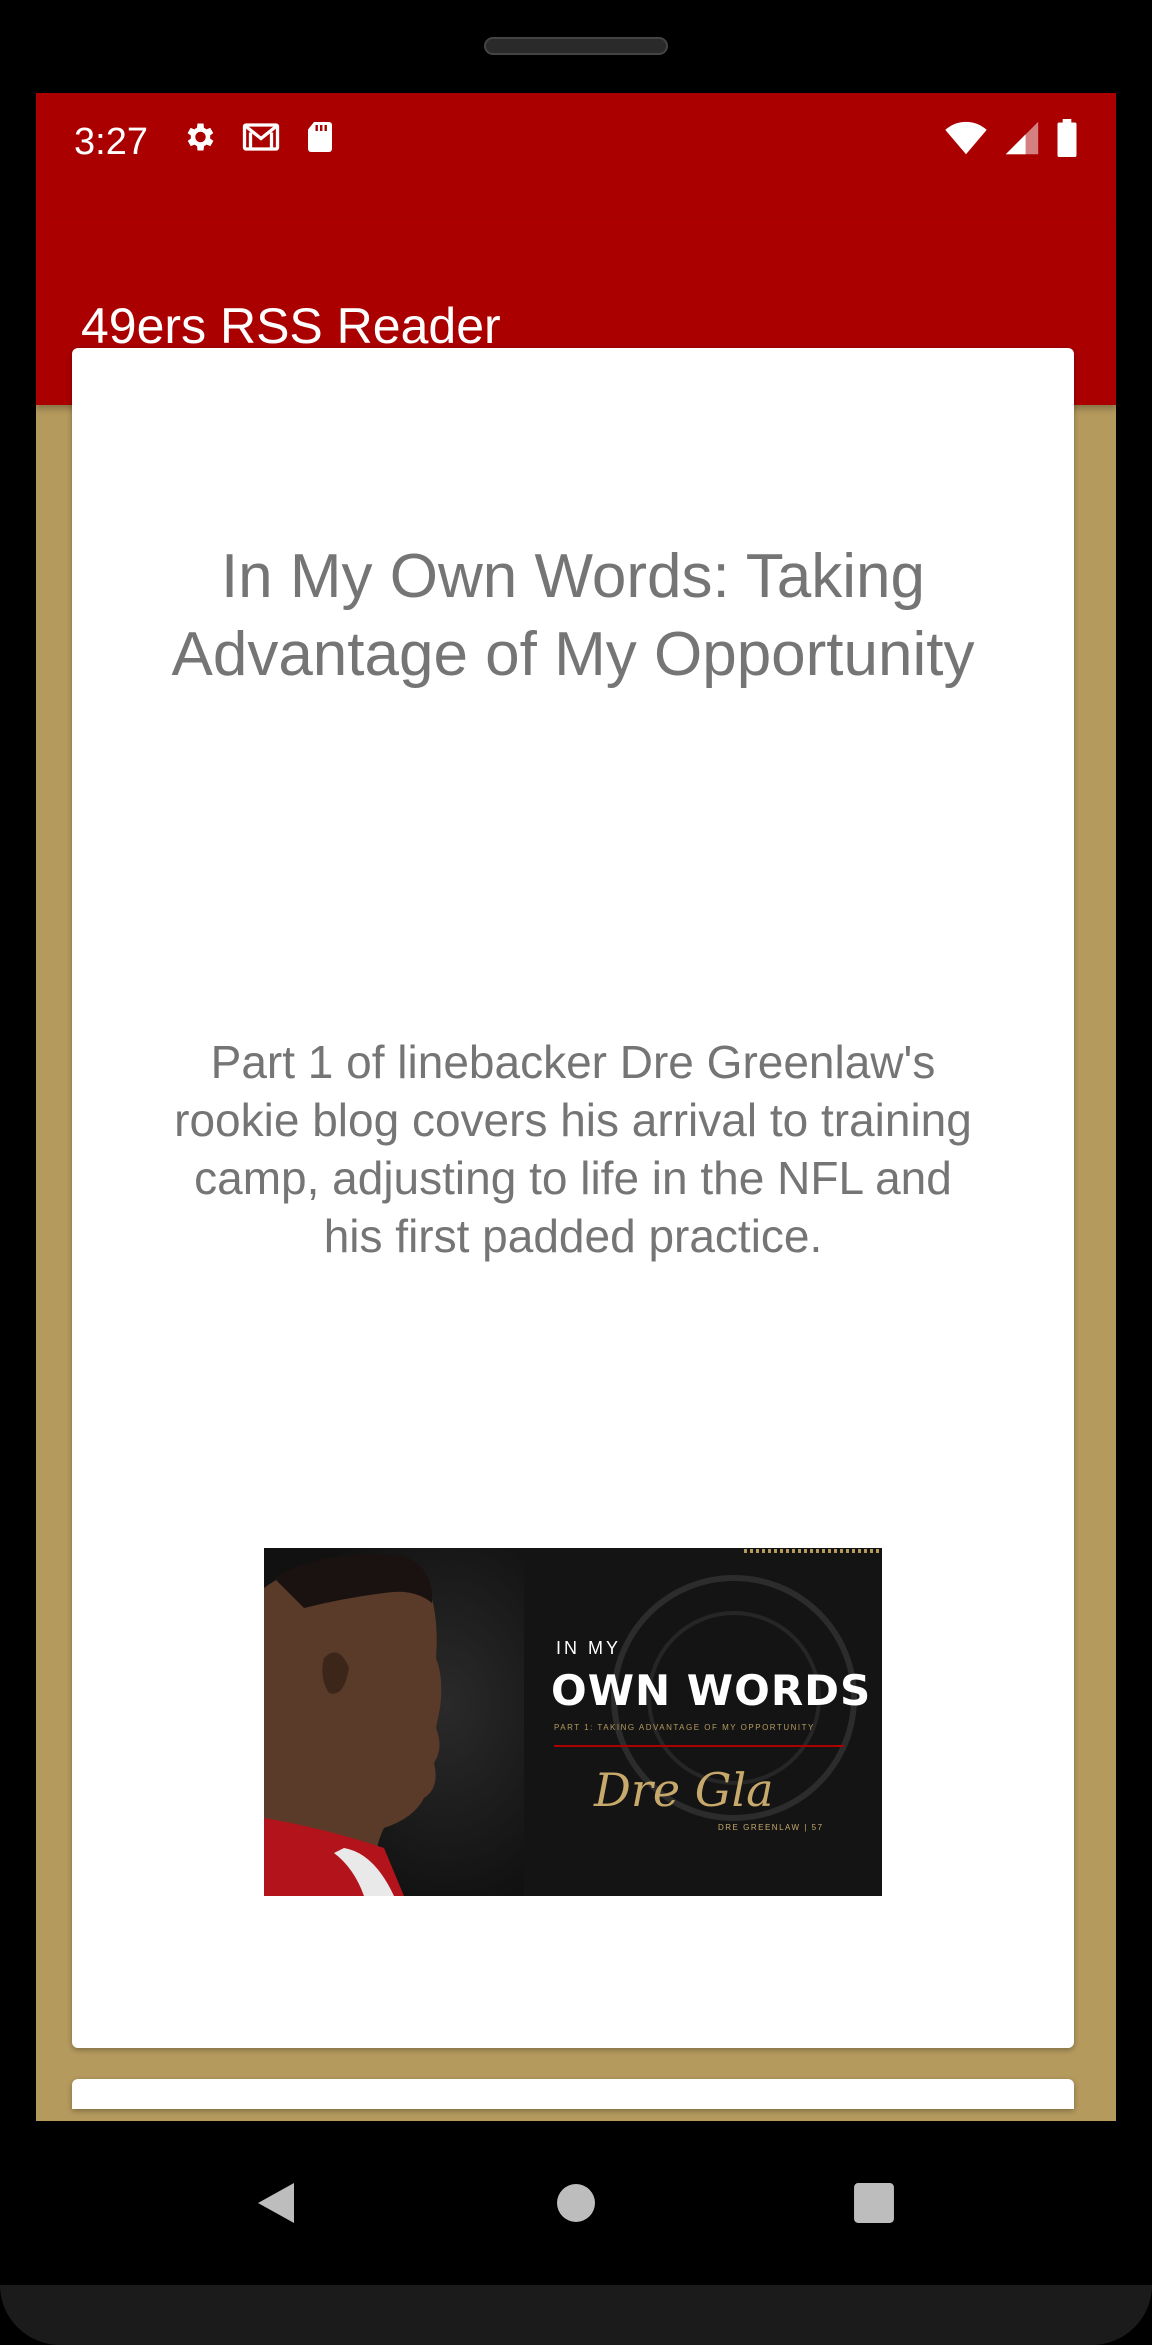 The height and width of the screenshot is (2345, 1152). Describe the element at coordinates (589, 1648) in the screenshot. I see `image-text-in-my: IN MY` at that location.